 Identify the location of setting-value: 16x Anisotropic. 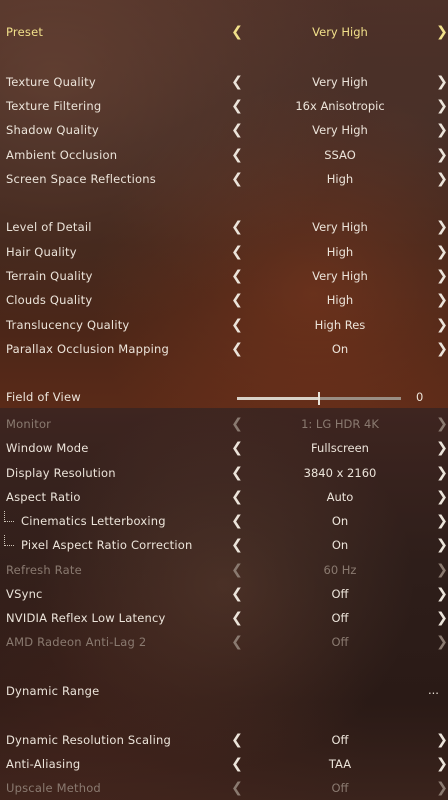
(340, 106).